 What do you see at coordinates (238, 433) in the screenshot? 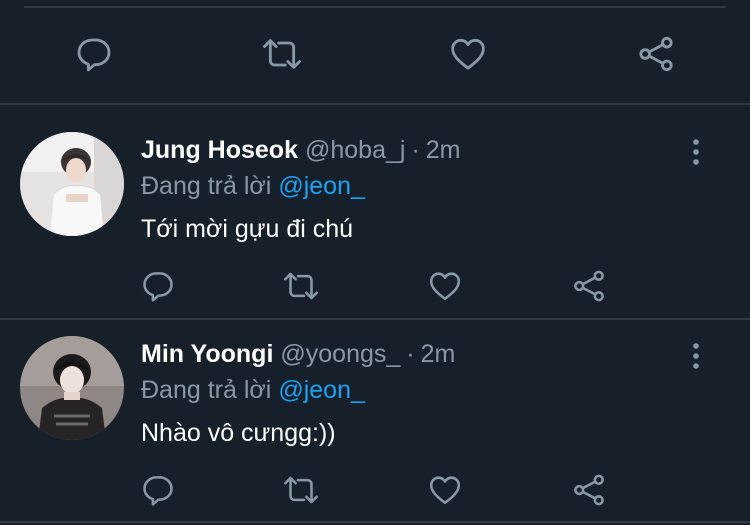
I see `tweet-text: Nhào vô cưngg:))` at bounding box center [238, 433].